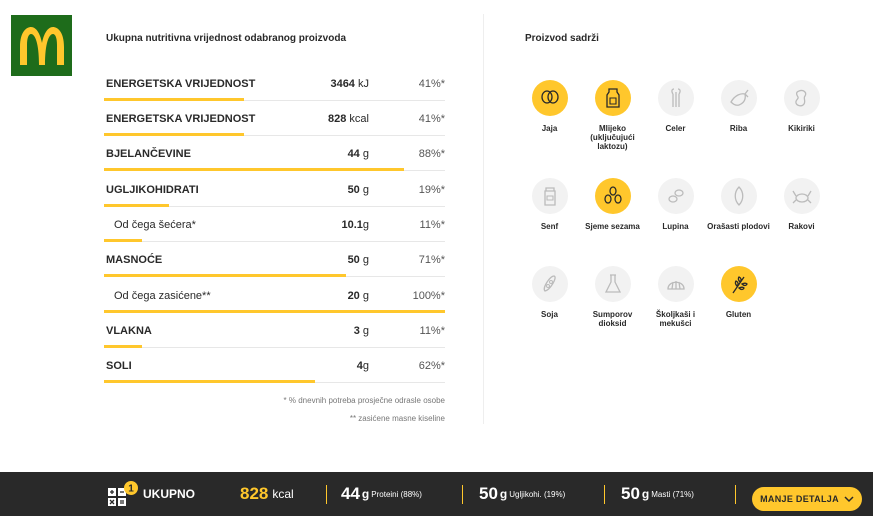 The image size is (873, 516). I want to click on allergen-label: Sjeme sezama, so click(612, 226).